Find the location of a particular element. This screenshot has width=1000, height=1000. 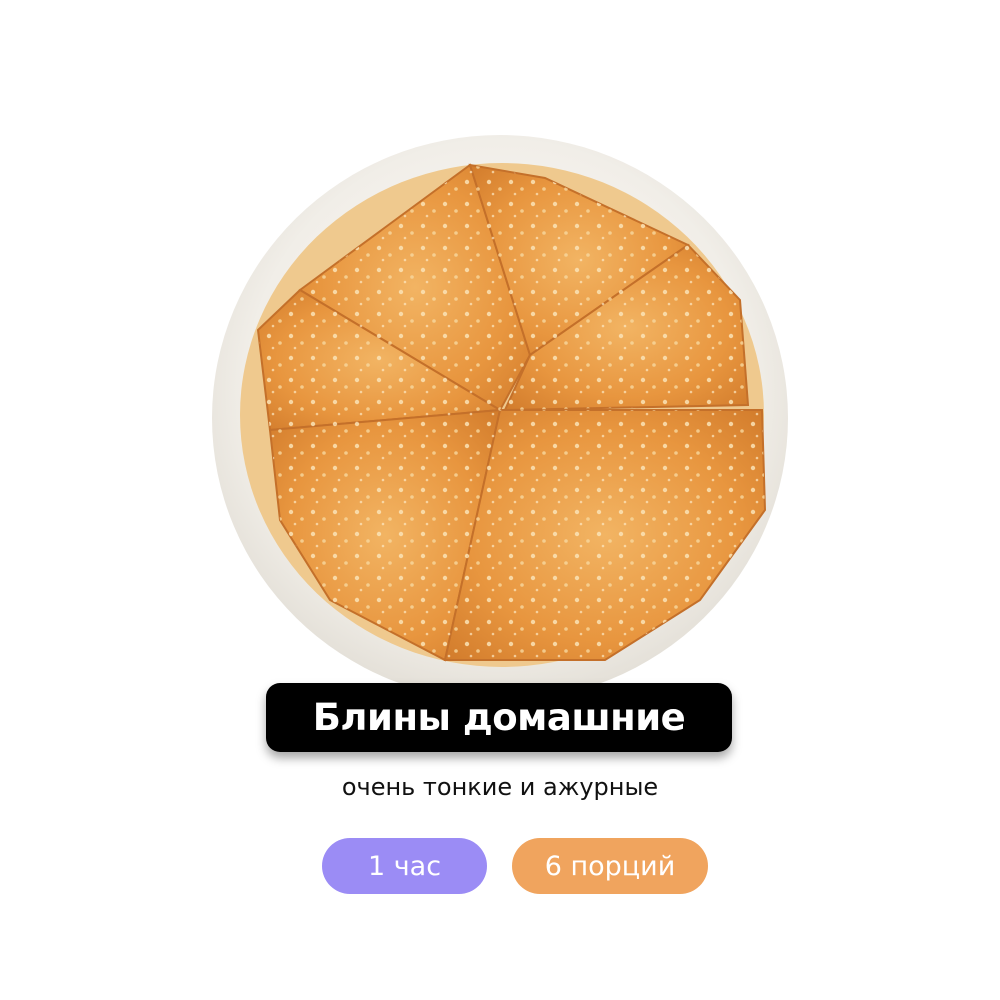

servings-tag: 6 порций is located at coordinates (610, 866).